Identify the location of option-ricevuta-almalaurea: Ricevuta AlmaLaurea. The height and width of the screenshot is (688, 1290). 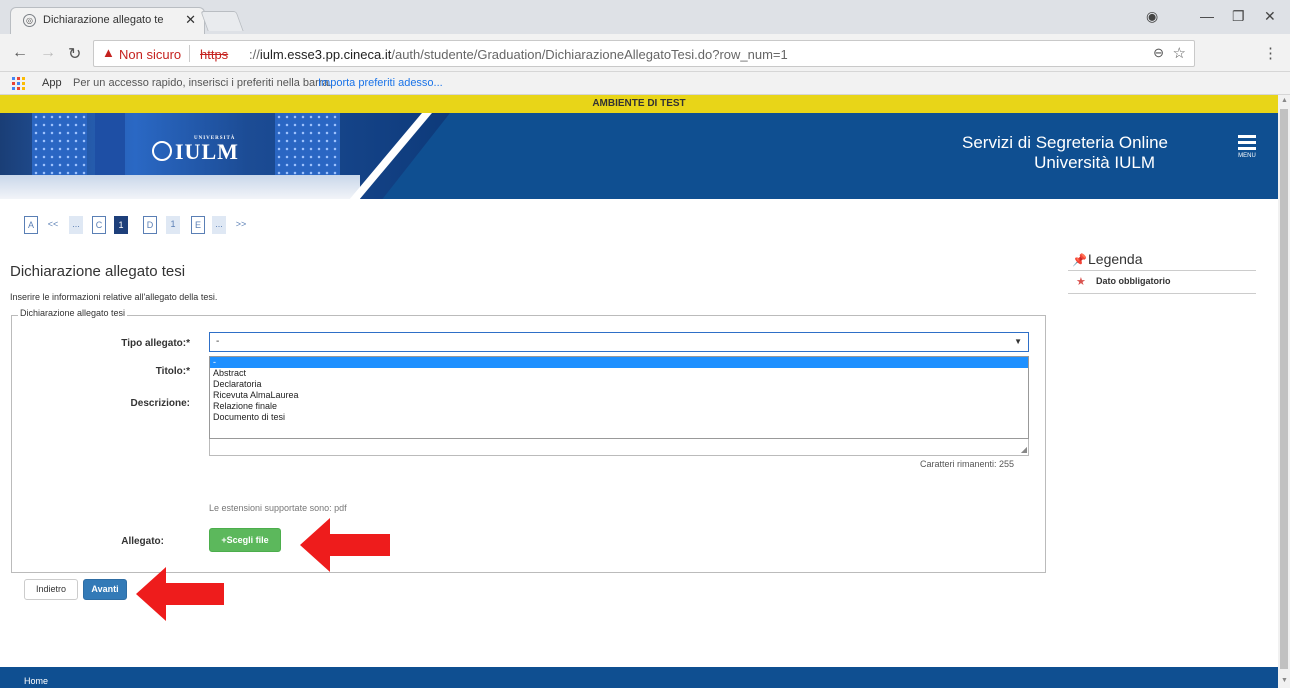
(619, 395).